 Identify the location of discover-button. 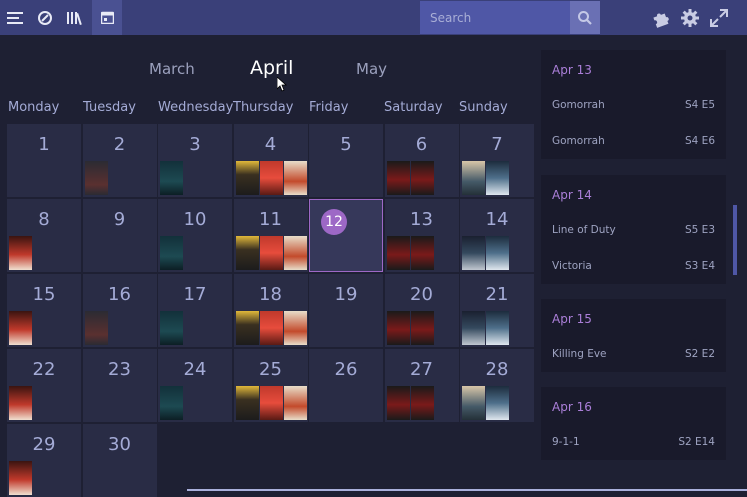
(45, 17).